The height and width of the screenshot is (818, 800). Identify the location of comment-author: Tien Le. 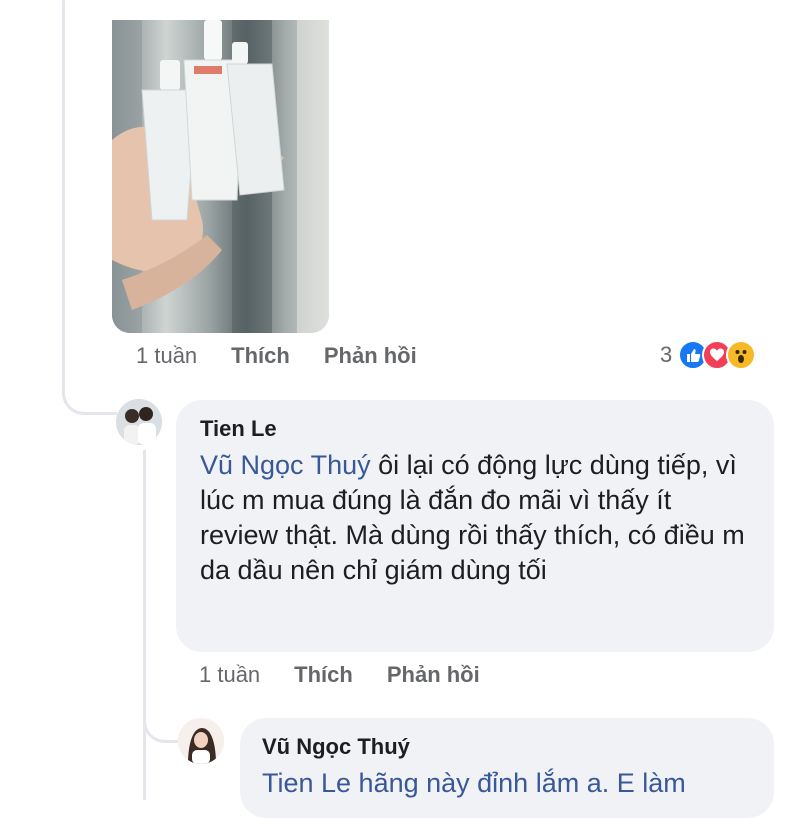
(475, 429).